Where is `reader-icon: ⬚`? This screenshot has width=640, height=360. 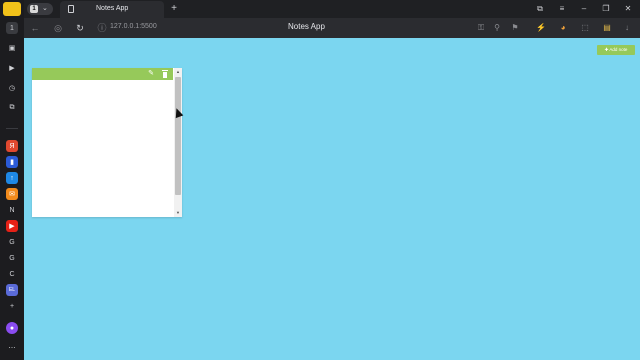 reader-icon: ⬚ is located at coordinates (585, 28).